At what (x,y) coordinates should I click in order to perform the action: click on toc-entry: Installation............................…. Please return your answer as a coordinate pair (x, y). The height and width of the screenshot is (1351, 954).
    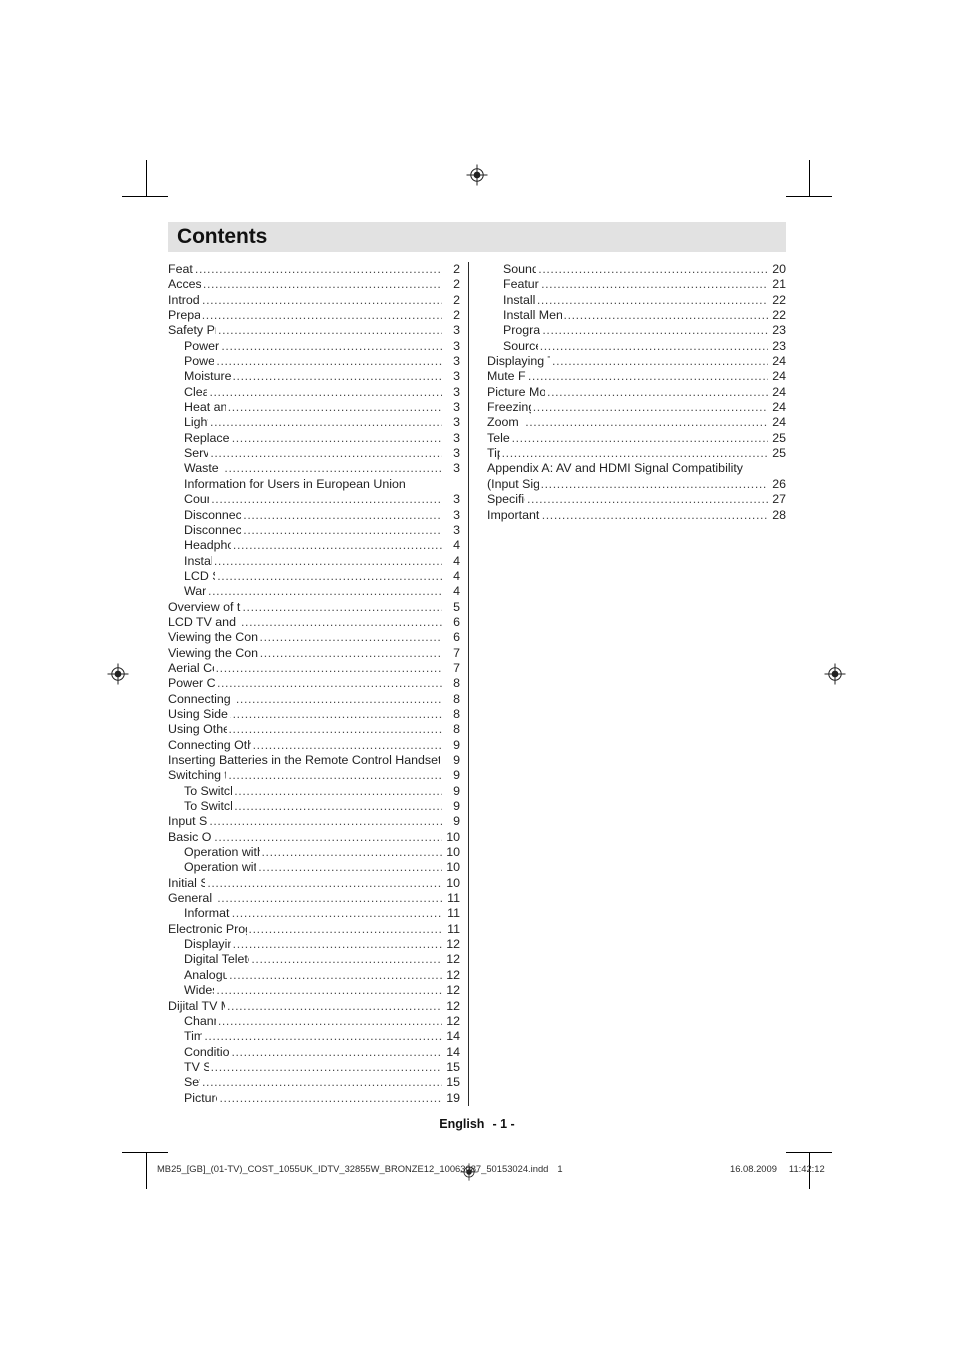
    Looking at the image, I should click on (314, 561).